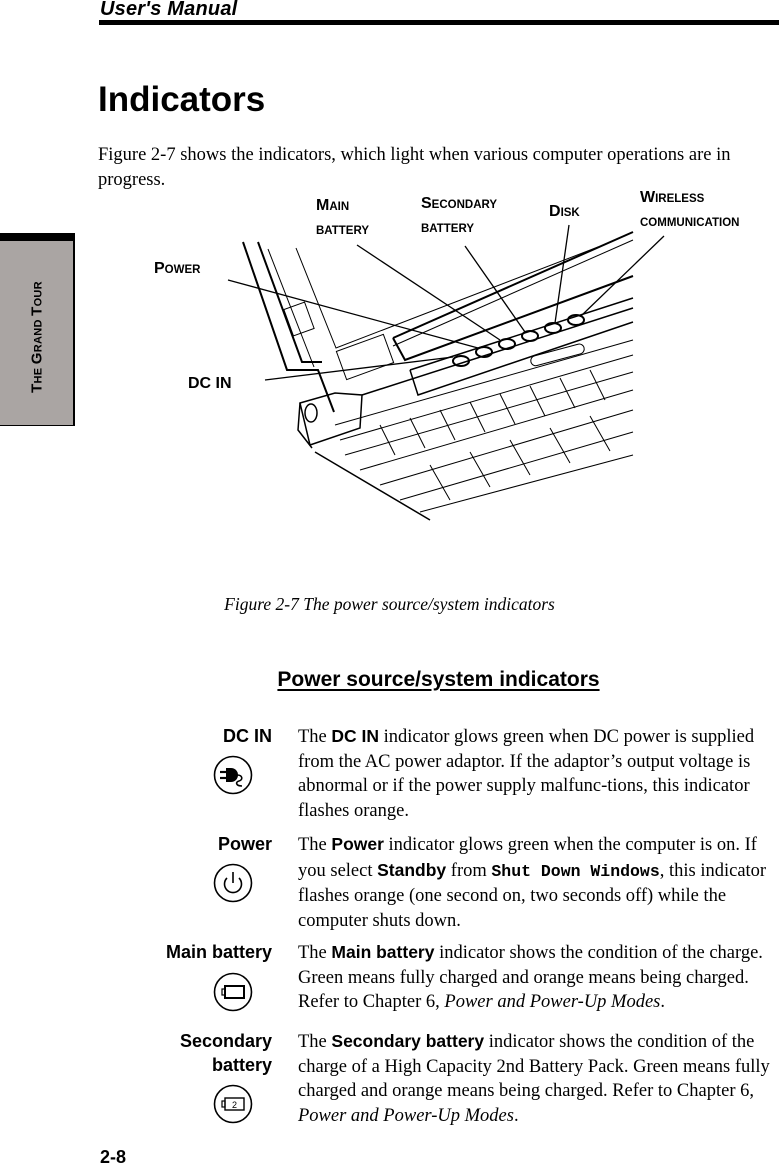  I want to click on leader-lines, so click(446, 302).